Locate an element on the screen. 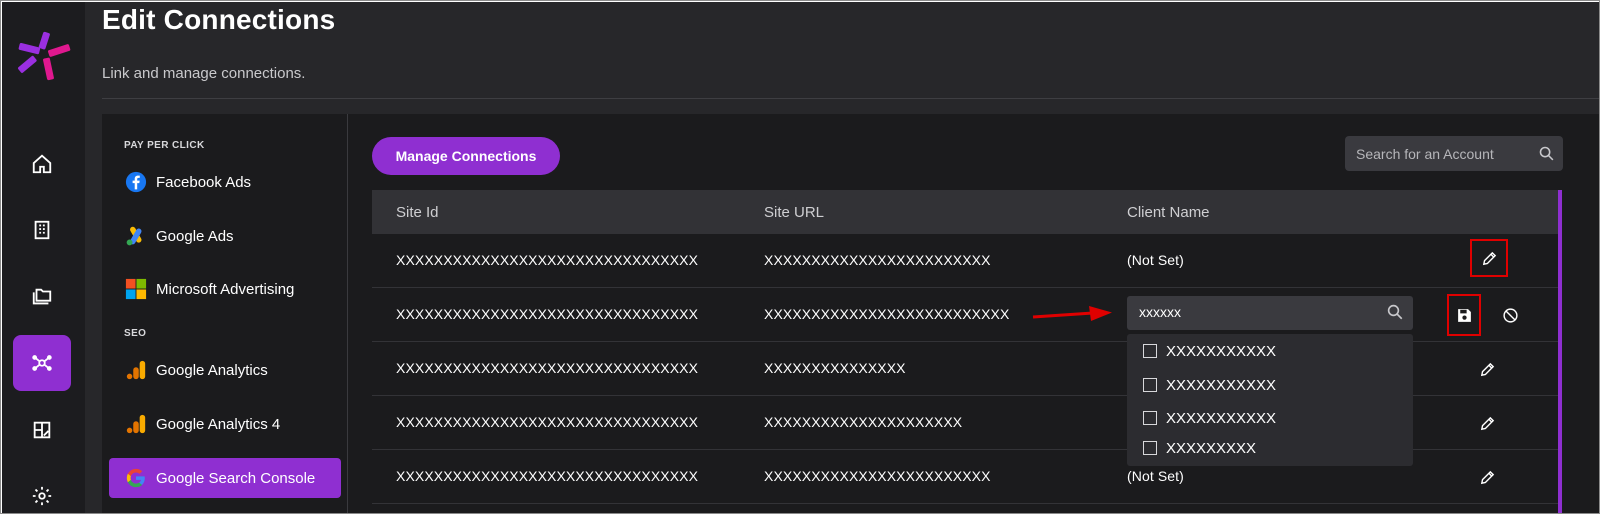  client-name-input is located at coordinates (1254, 312).